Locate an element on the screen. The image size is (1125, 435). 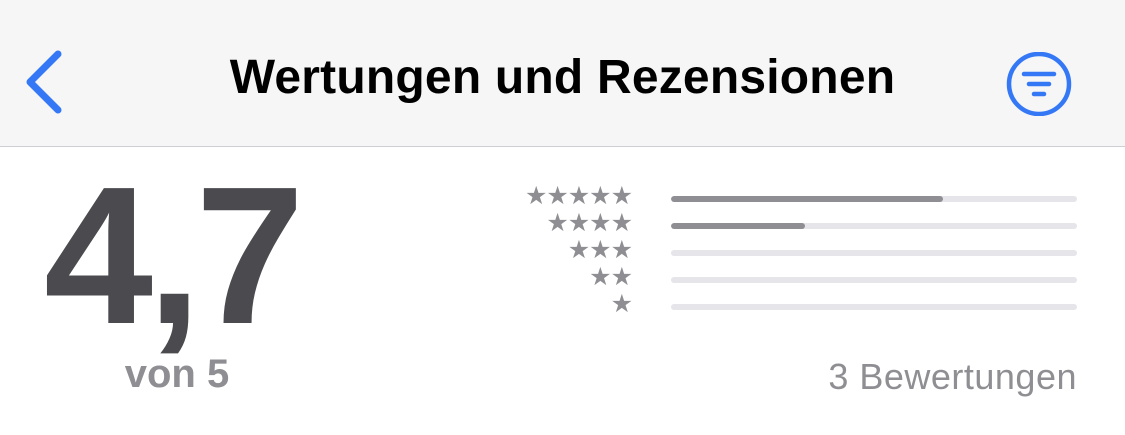
rating-scale-label: von 5 is located at coordinates (177, 374).